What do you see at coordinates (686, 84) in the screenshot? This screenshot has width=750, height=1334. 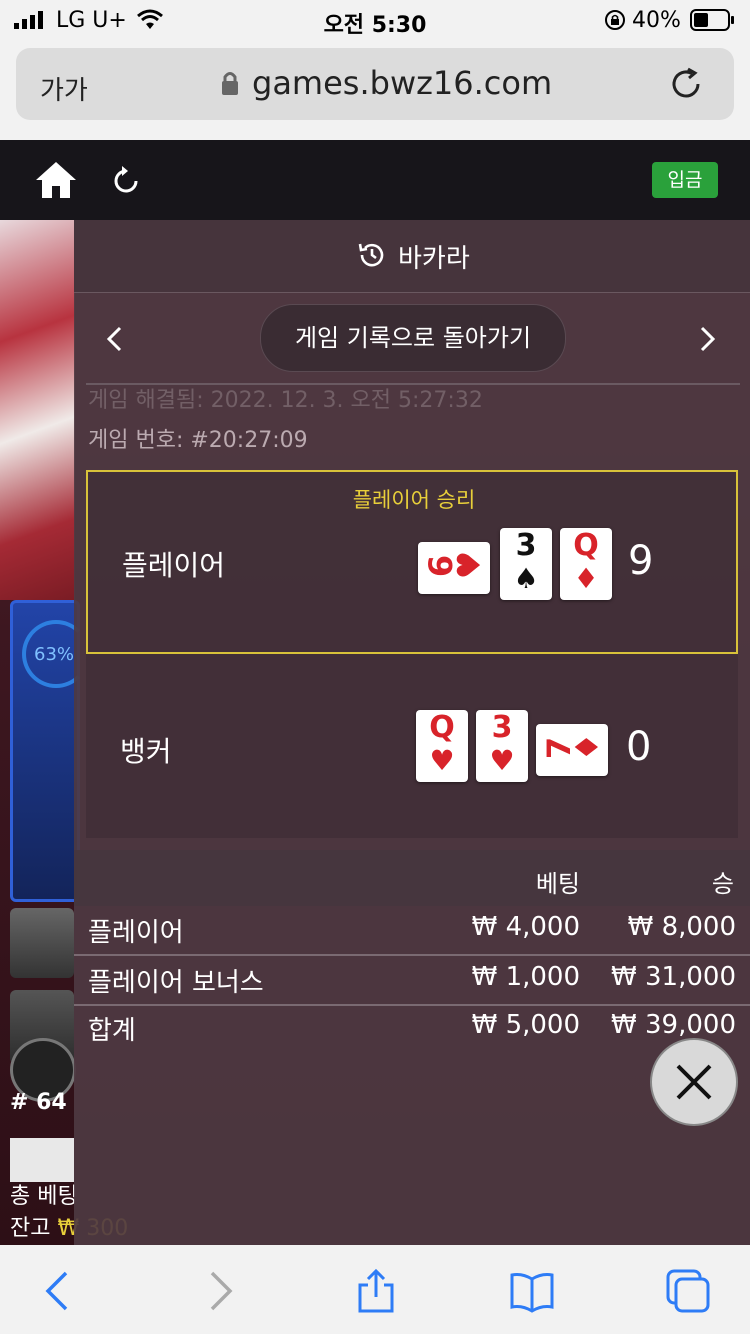 I see `reload-icon` at bounding box center [686, 84].